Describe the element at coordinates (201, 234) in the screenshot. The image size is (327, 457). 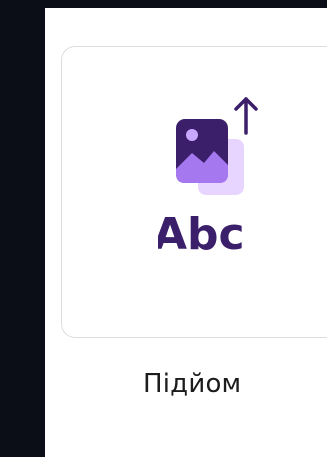
I see `icon-text: Abc` at that location.